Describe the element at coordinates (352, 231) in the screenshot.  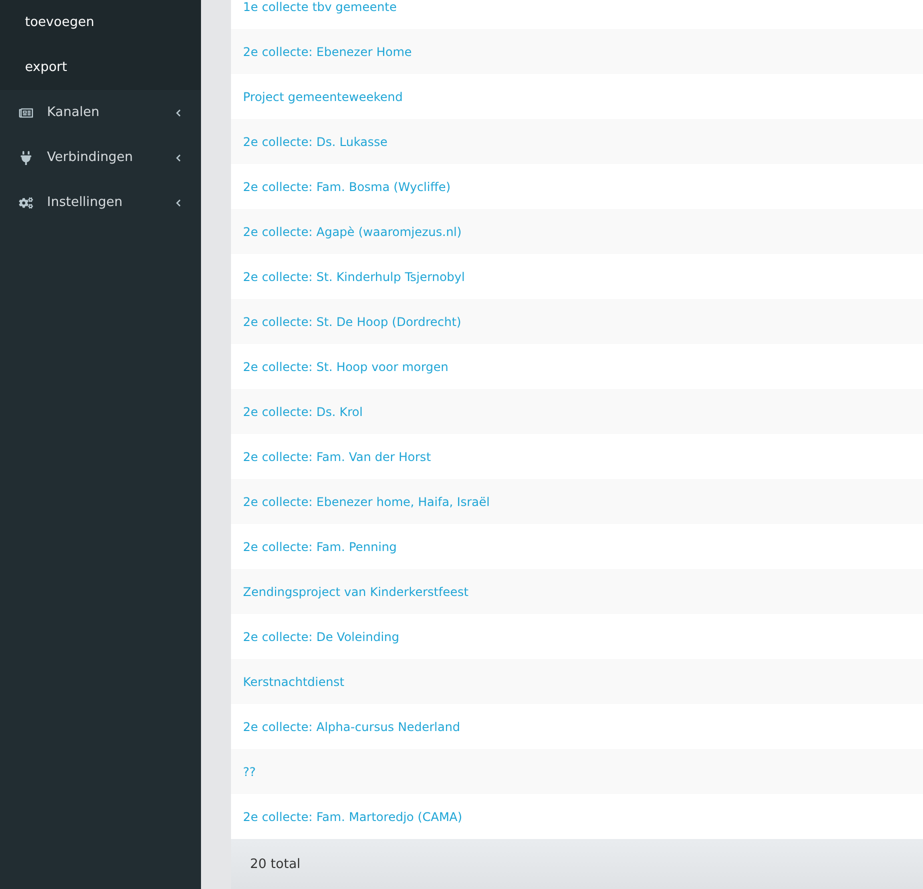
I see `table-link: 2e collecte: Agapè (waaromjezus.nl)` at that location.